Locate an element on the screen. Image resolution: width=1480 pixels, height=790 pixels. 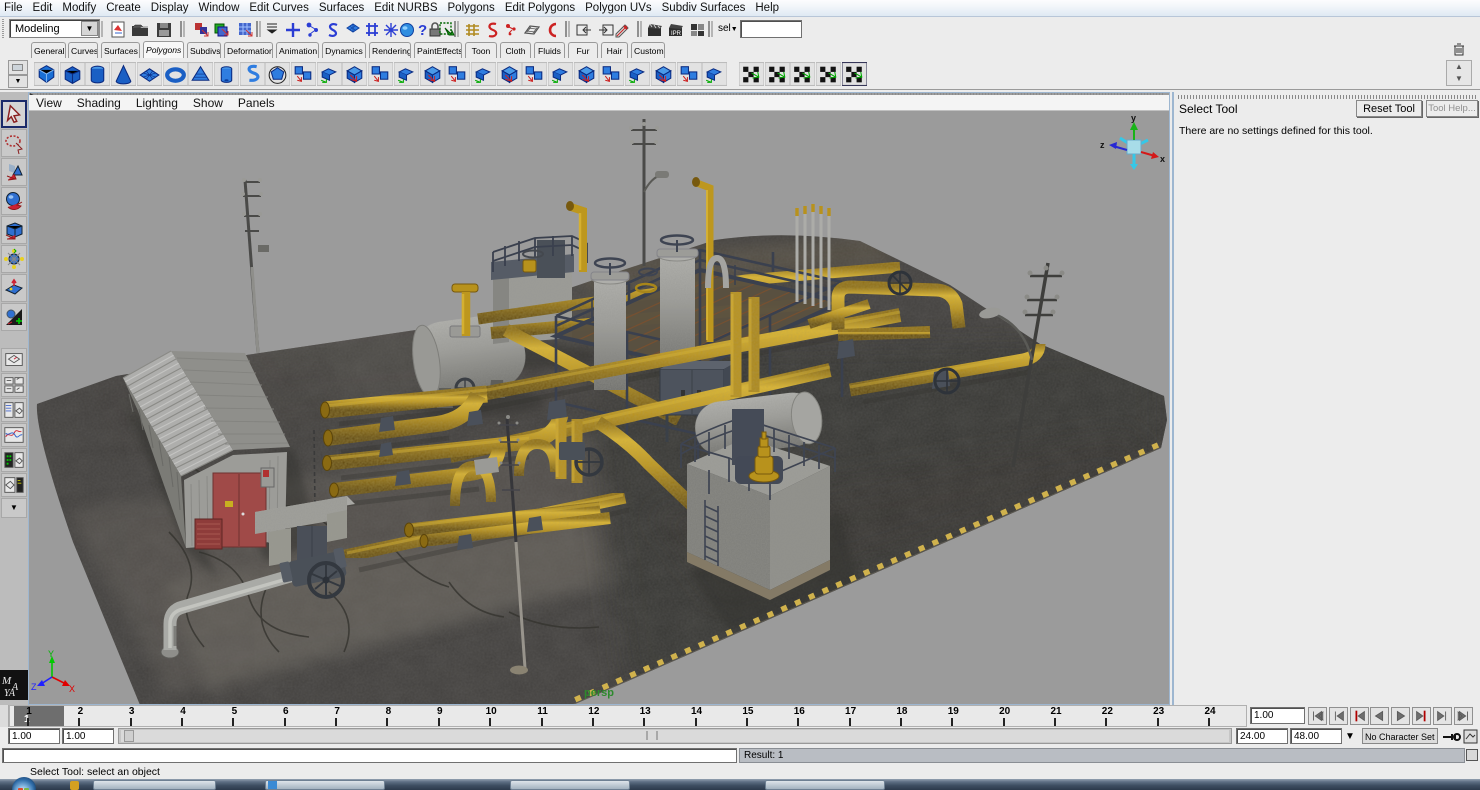
svg-text: M is located at coordinates (6, 681).